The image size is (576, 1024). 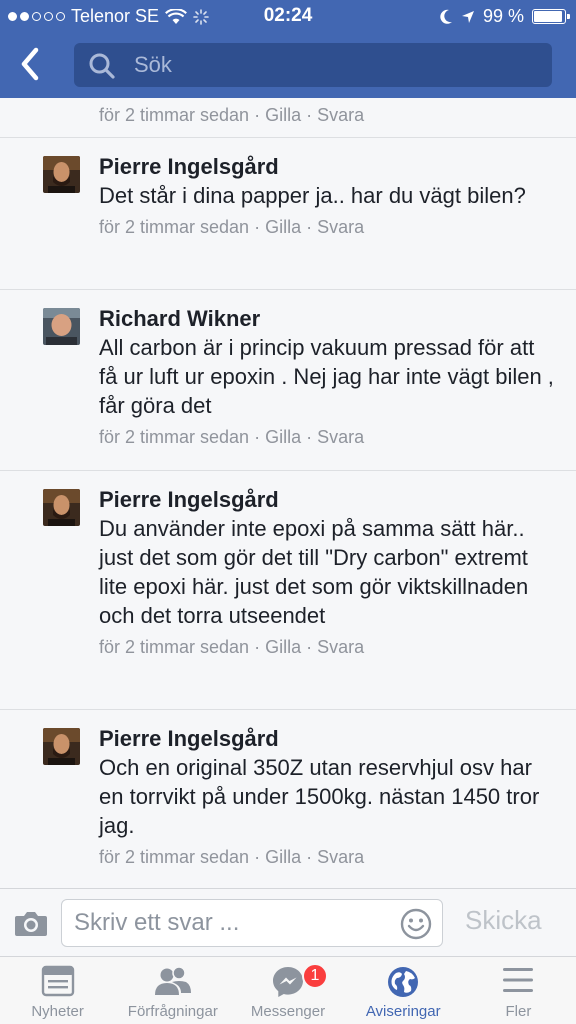 I want to click on location-arrow-icon, so click(x=467, y=16).